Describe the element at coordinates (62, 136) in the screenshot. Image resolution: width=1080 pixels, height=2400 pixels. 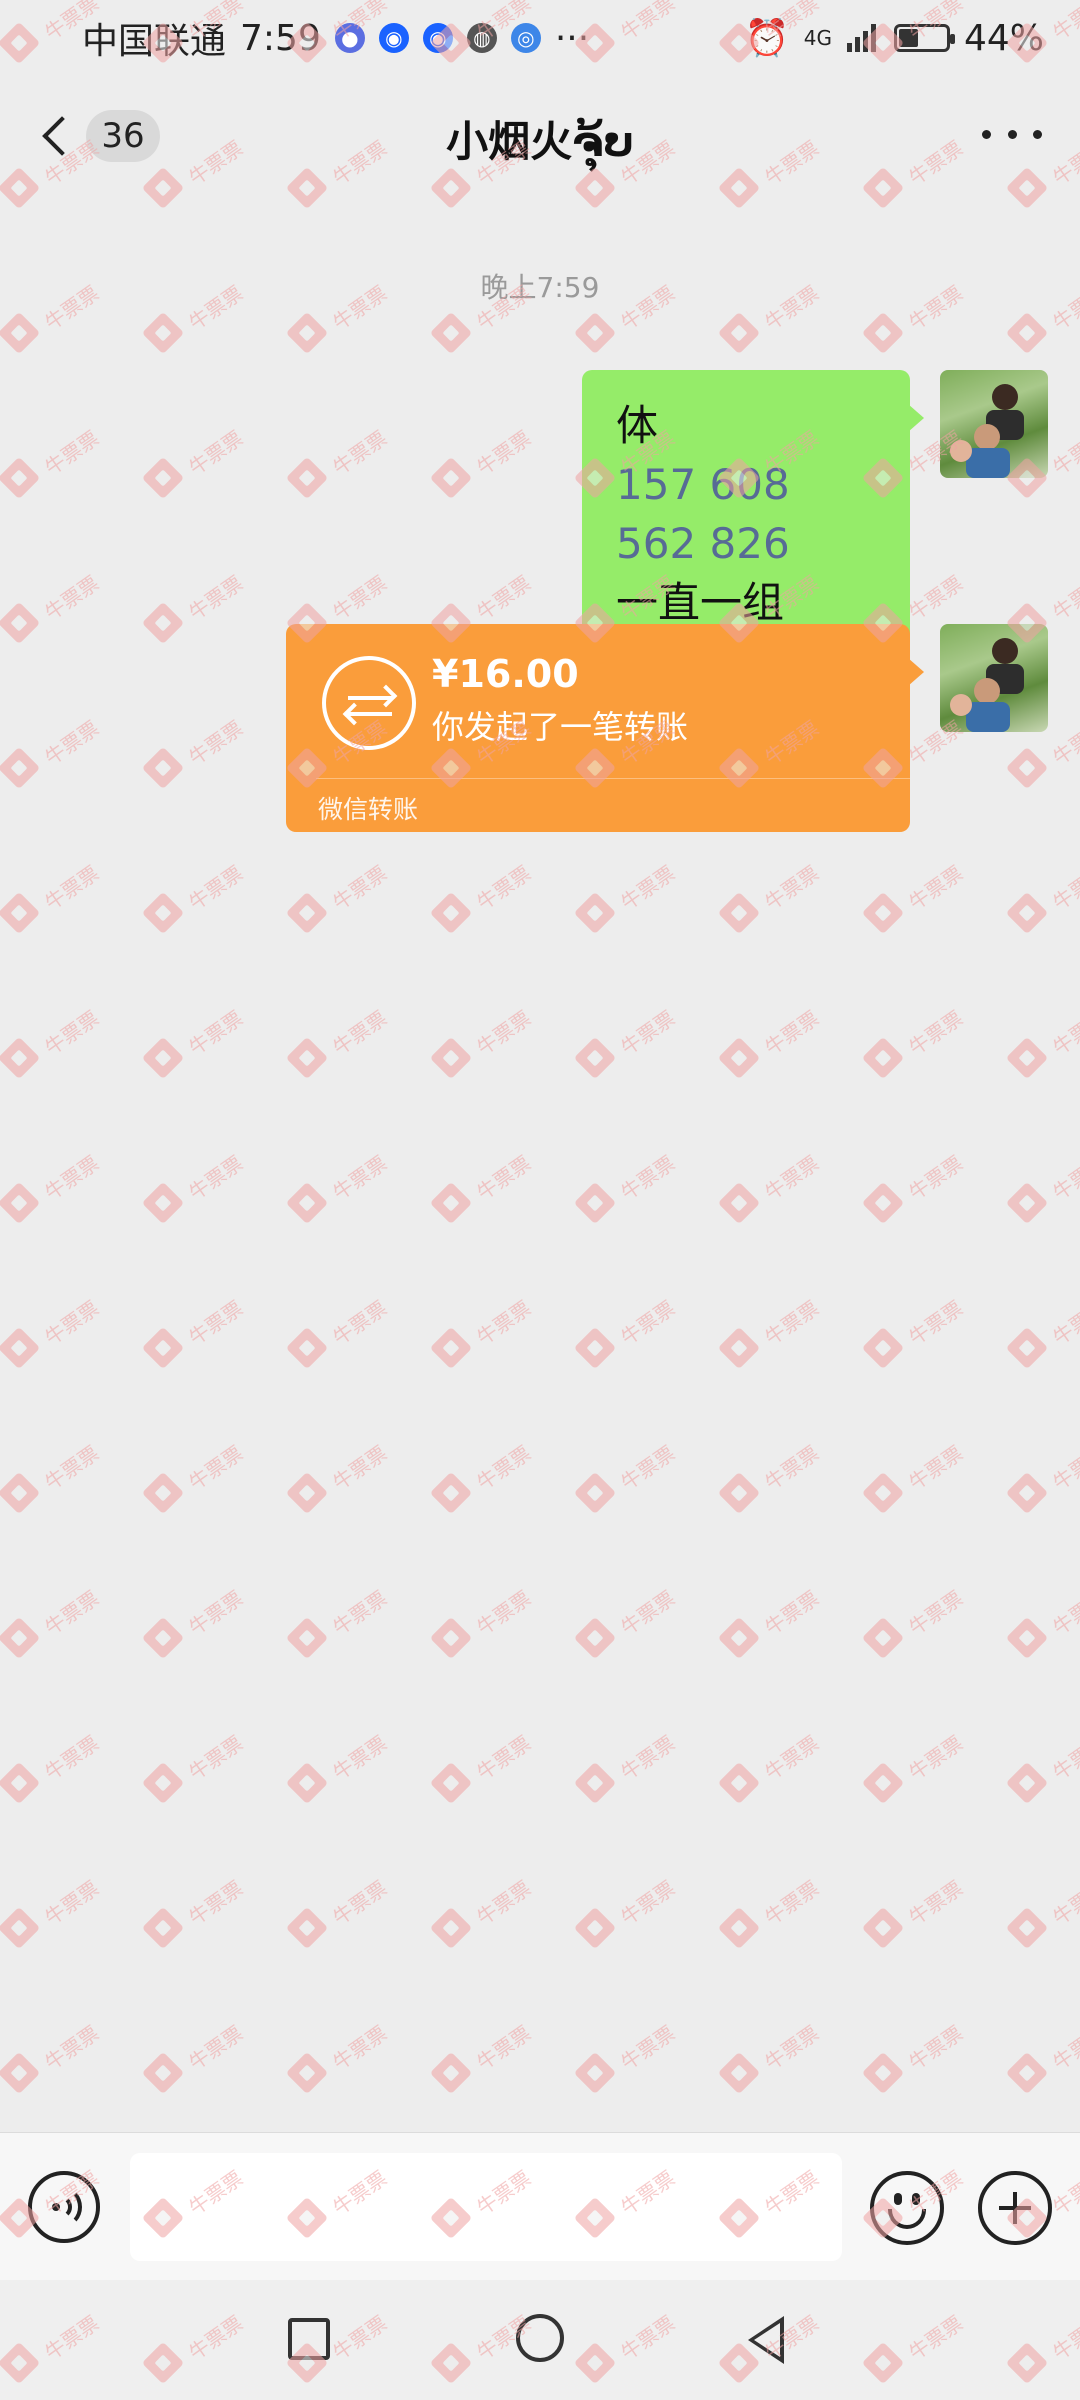
I see `chevron-left-icon` at that location.